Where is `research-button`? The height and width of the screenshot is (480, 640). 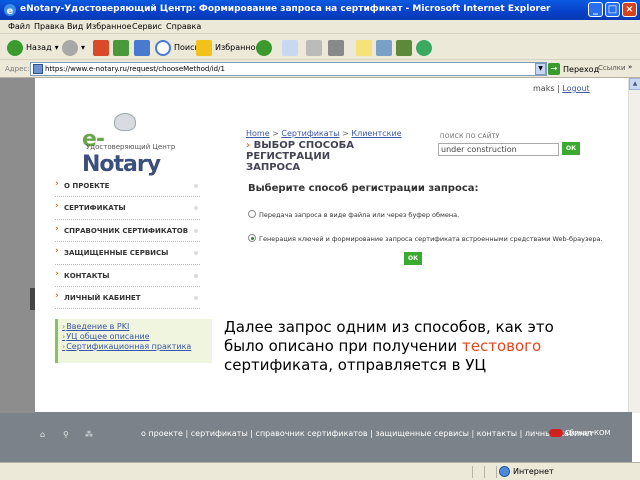 research-button is located at coordinates (384, 47).